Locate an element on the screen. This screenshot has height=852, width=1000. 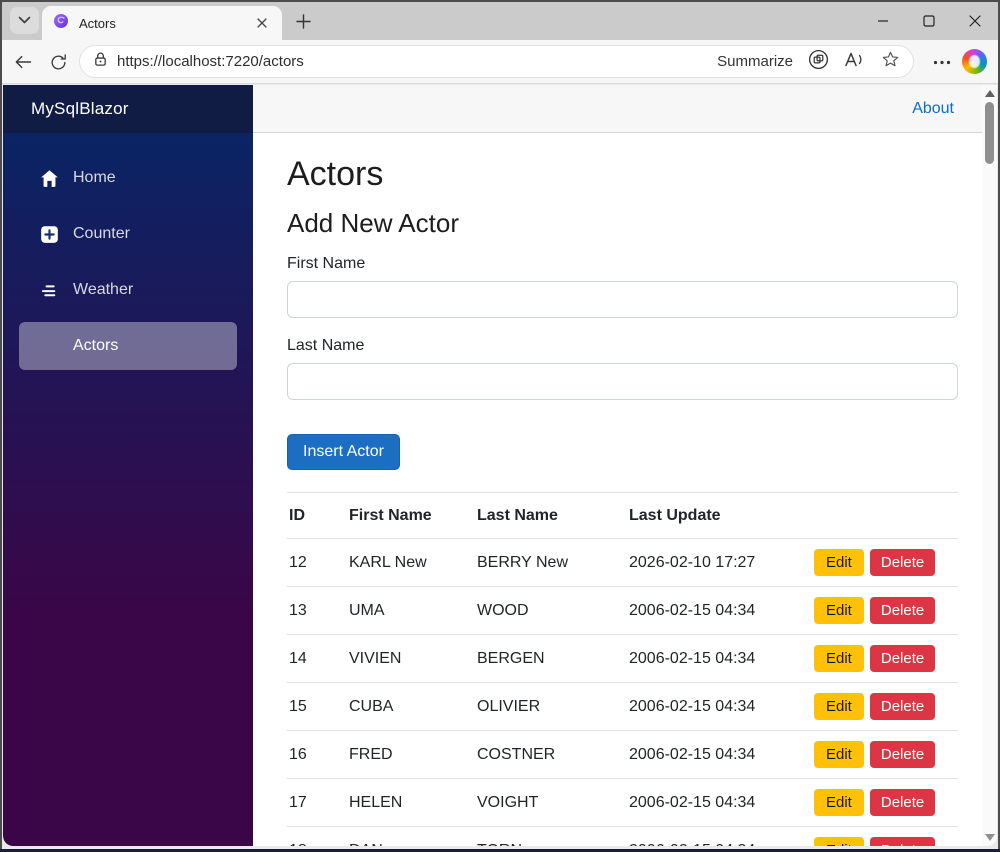
cell-last-name: COSTNER is located at coordinates (551, 754).